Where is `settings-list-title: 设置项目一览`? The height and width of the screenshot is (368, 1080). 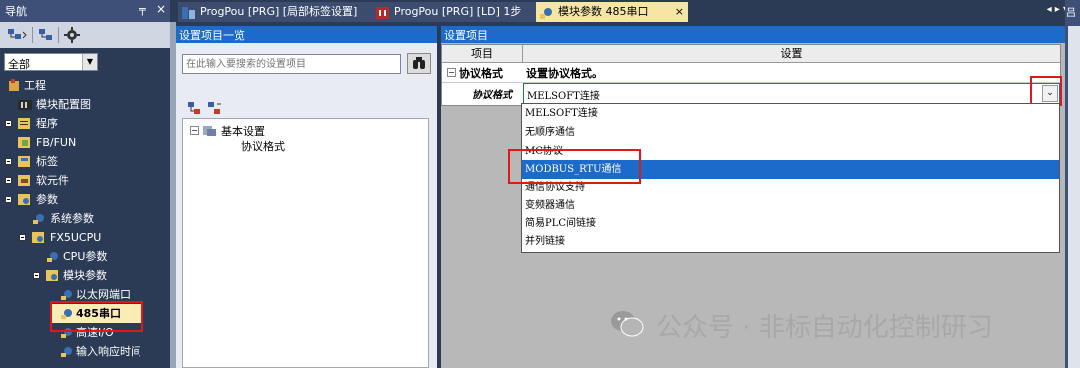
settings-list-title: 设置项目一览 is located at coordinates (212, 35).